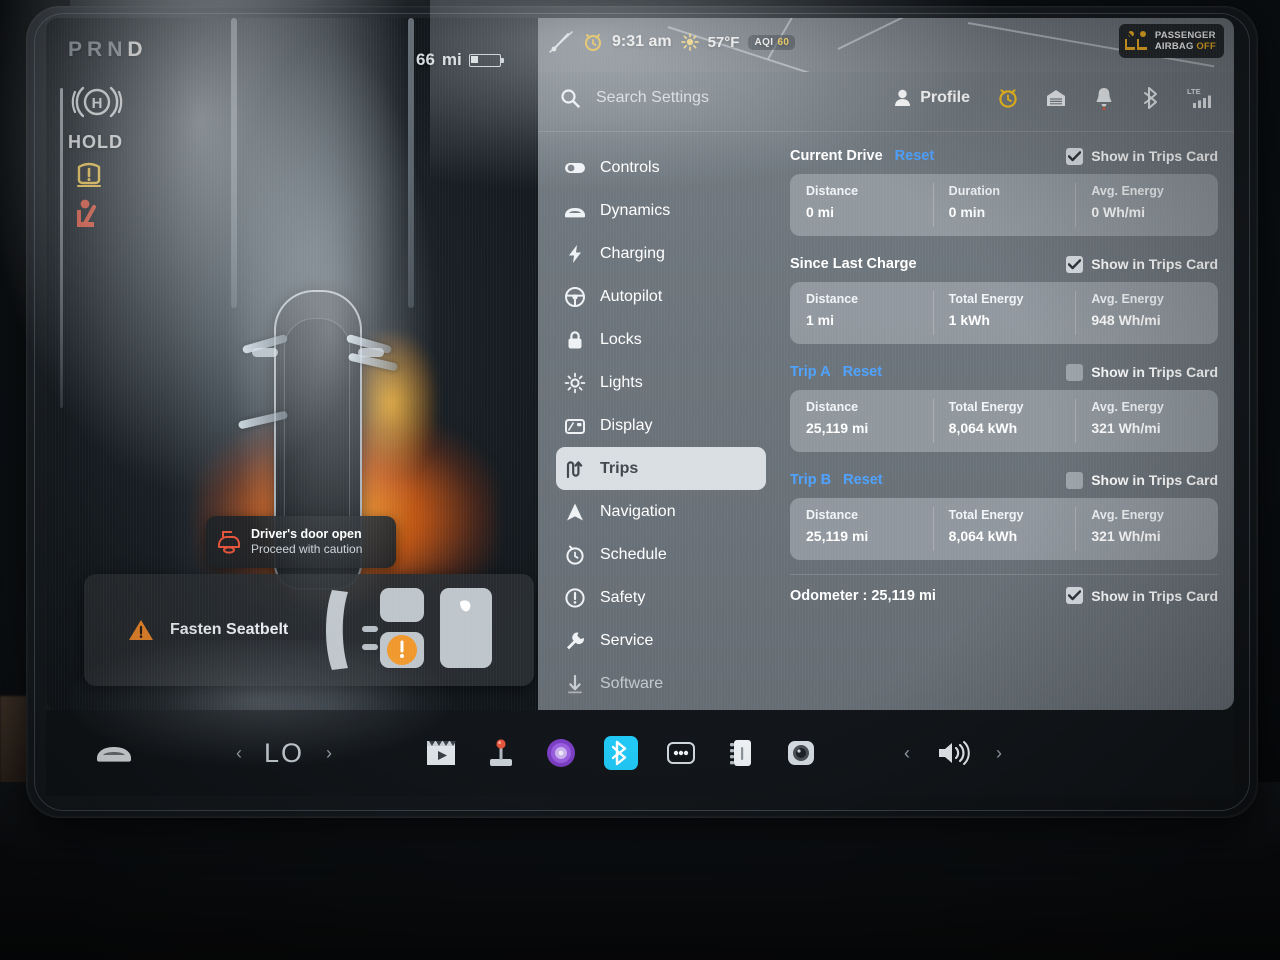  What do you see at coordinates (265, 352) in the screenshot?
I see `mirror-left` at bounding box center [265, 352].